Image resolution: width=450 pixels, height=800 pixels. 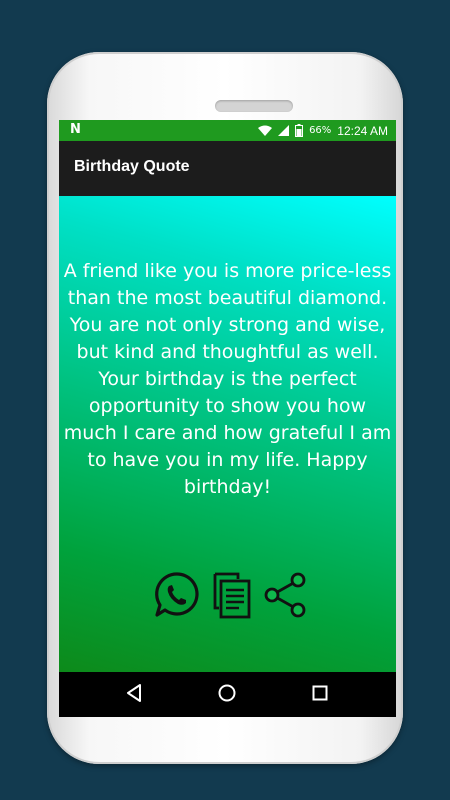 I want to click on copy-icon, so click(x=232, y=595).